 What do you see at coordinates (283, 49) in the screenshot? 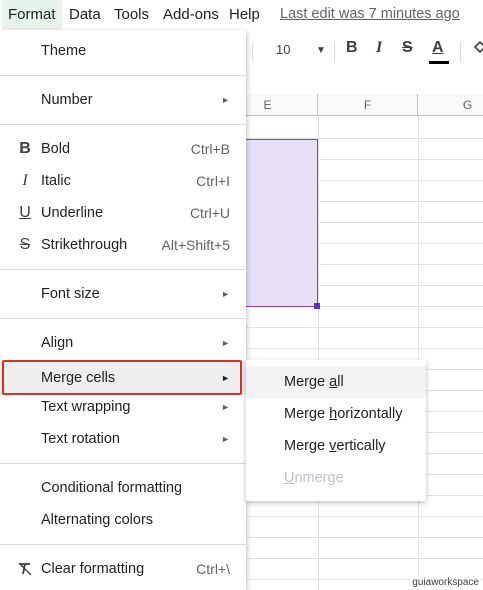
I see `font-size-value: 10` at bounding box center [283, 49].